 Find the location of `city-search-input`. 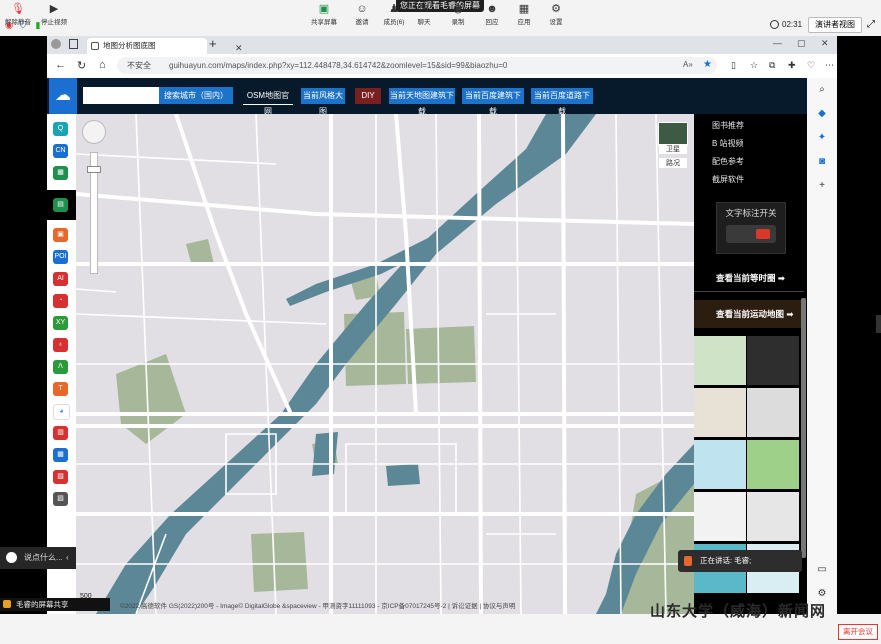

city-search-input is located at coordinates (121, 95).